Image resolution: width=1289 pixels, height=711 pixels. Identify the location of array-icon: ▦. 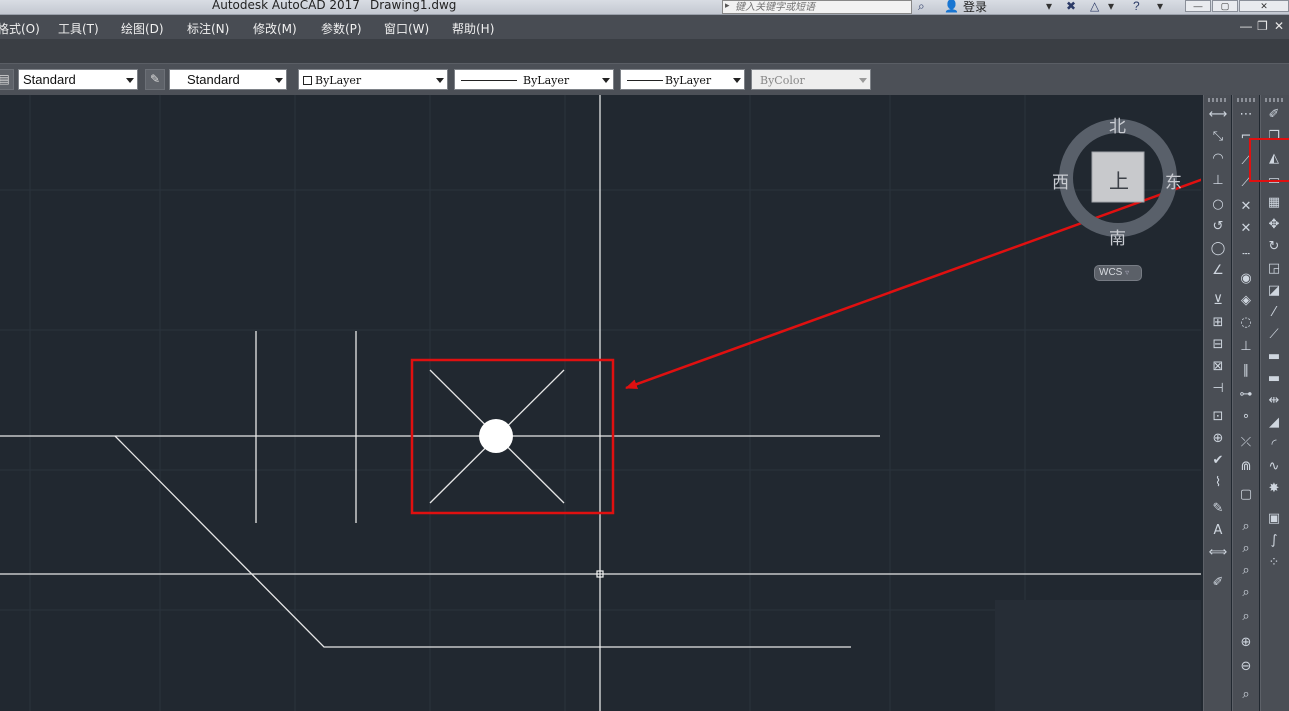
(1274, 203).